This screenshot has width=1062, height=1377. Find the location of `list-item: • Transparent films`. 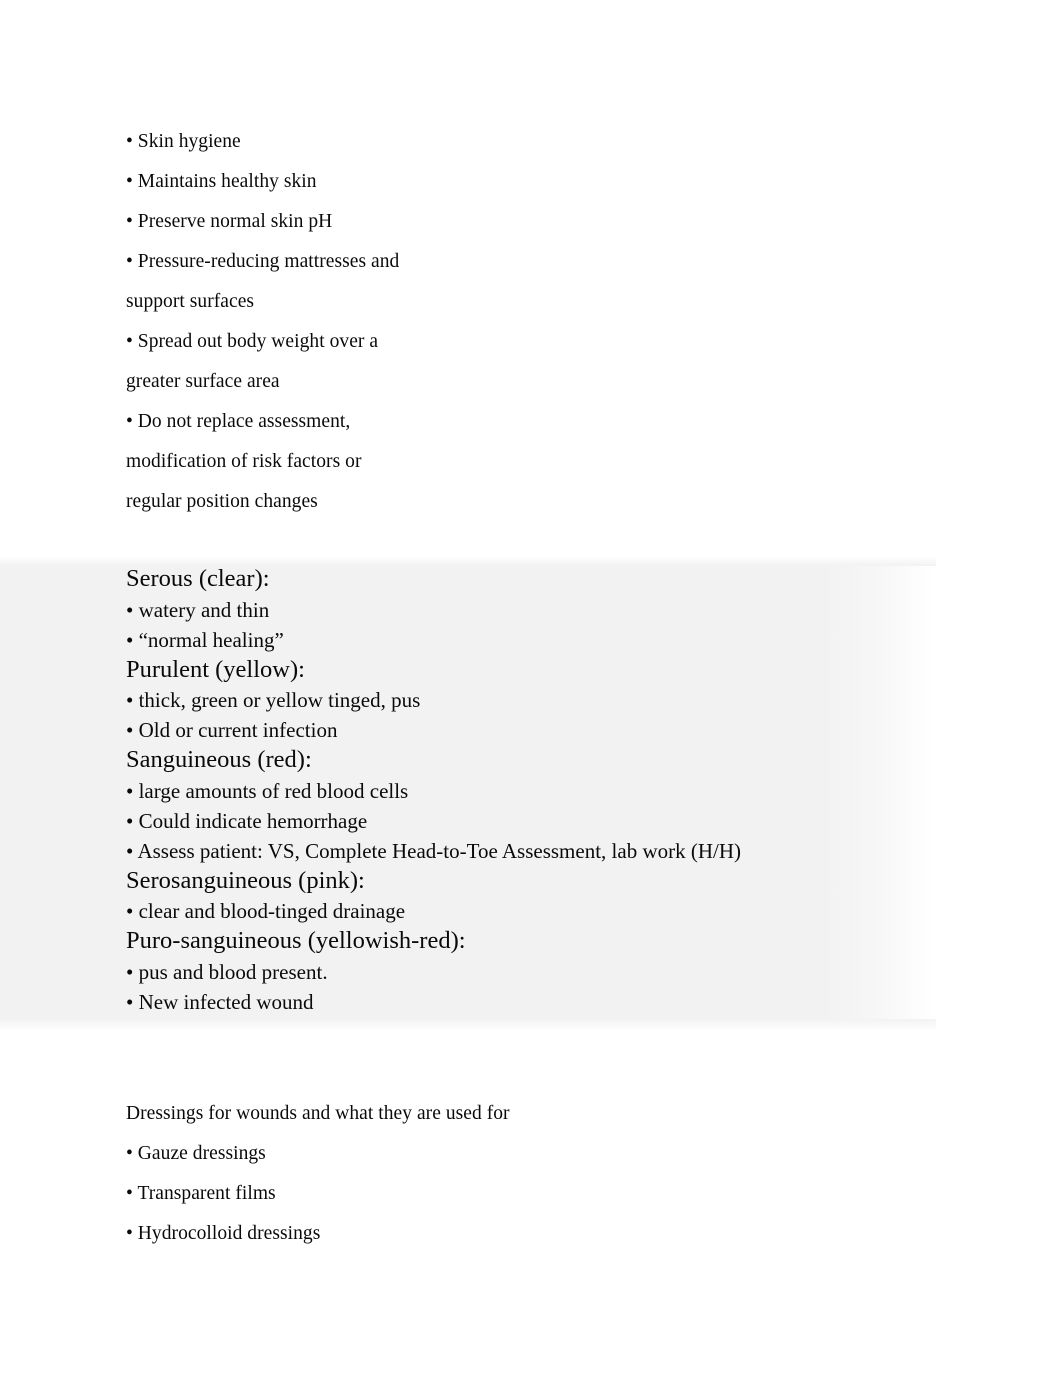

list-item: • Transparent films is located at coordinates (201, 1193).